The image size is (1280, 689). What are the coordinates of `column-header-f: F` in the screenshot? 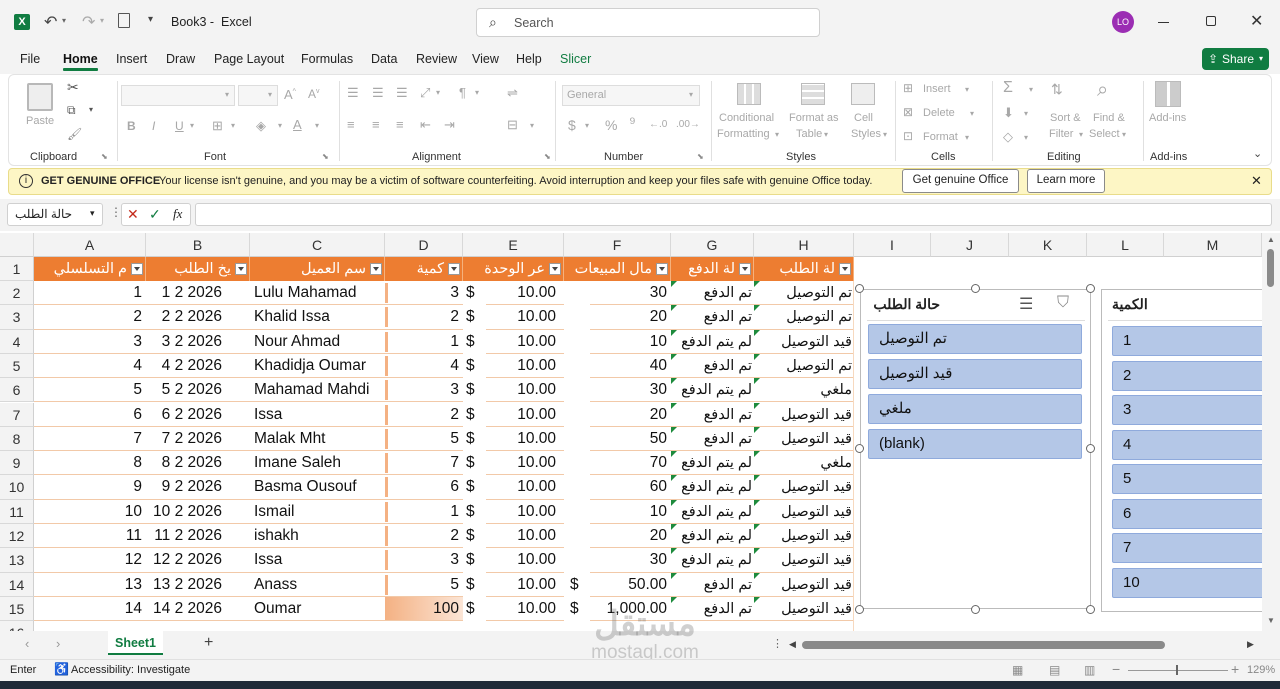 It's located at (617, 245).